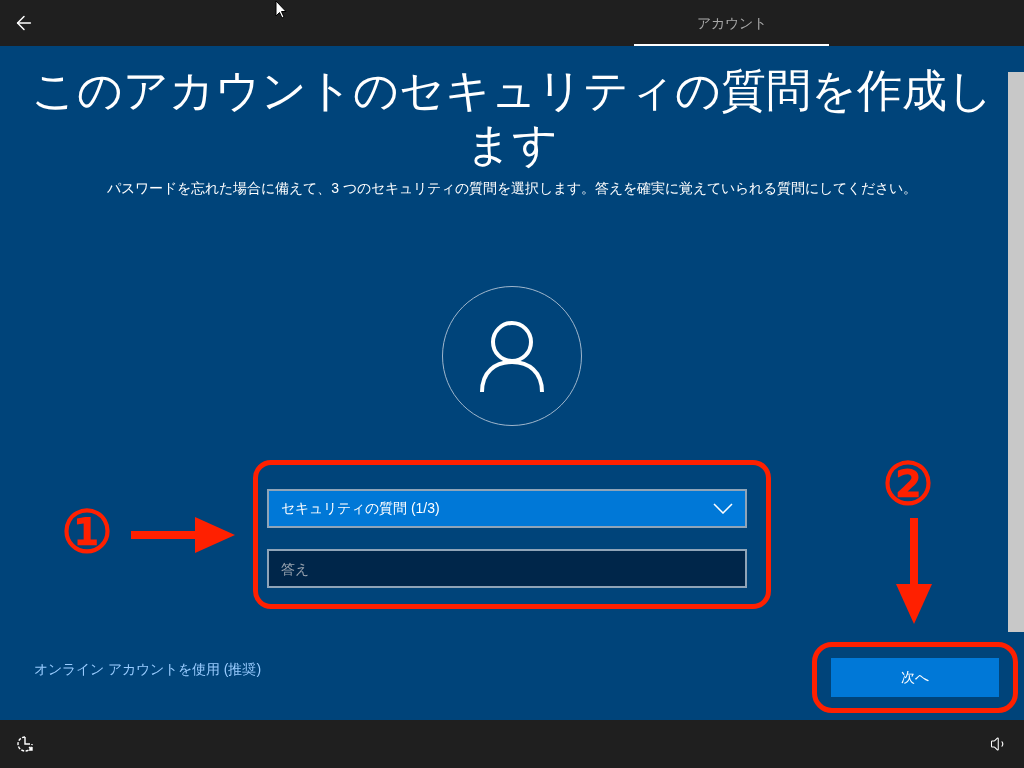 This screenshot has width=1024, height=768. What do you see at coordinates (915, 677) in the screenshot?
I see `next-button: 次へ` at bounding box center [915, 677].